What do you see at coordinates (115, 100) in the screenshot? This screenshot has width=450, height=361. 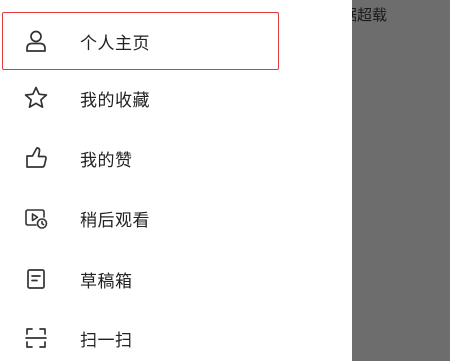 I see `menu-item-label: 我的收藏` at bounding box center [115, 100].